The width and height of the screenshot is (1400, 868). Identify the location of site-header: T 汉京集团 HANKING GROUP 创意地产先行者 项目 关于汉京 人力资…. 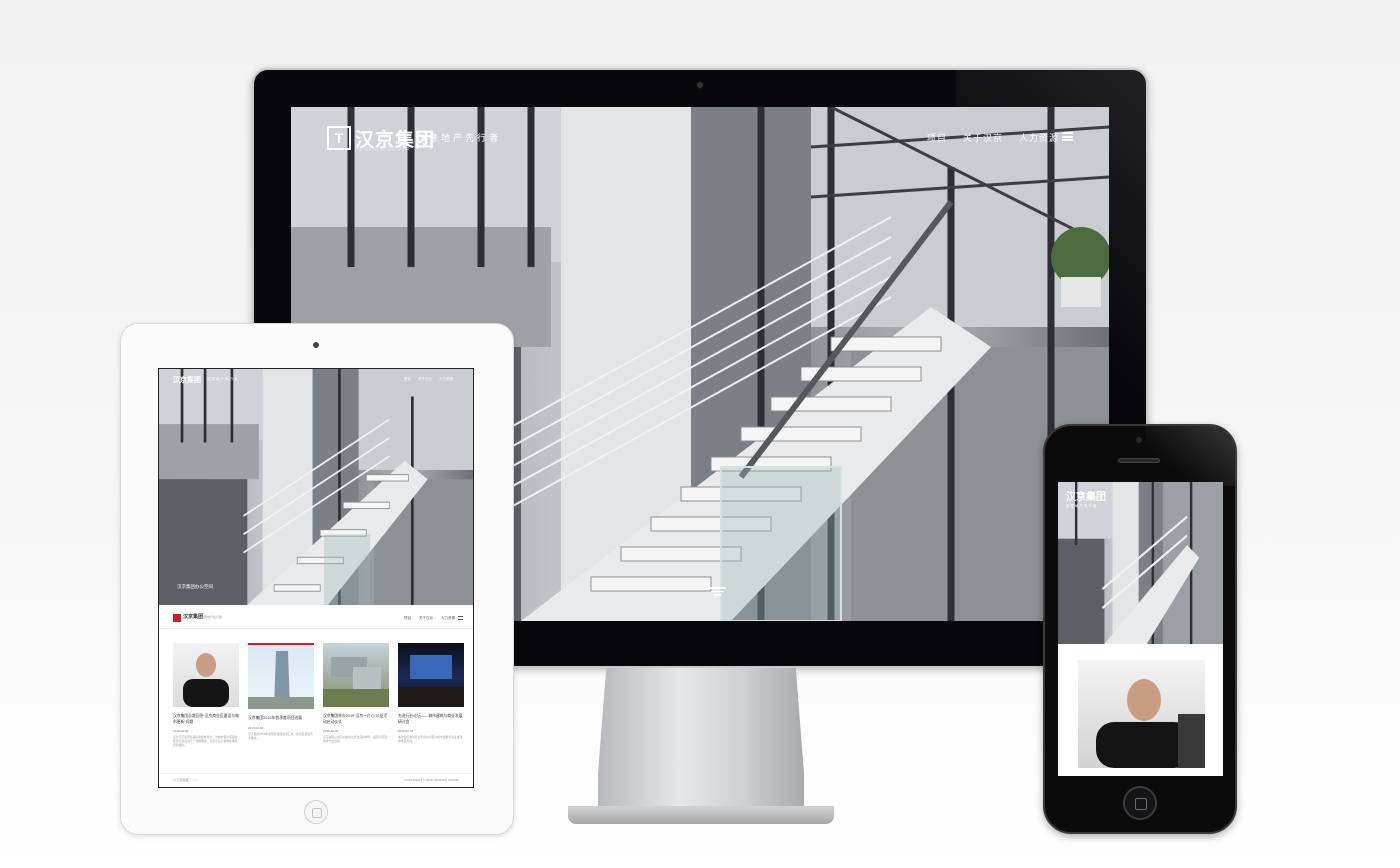
(700, 137).